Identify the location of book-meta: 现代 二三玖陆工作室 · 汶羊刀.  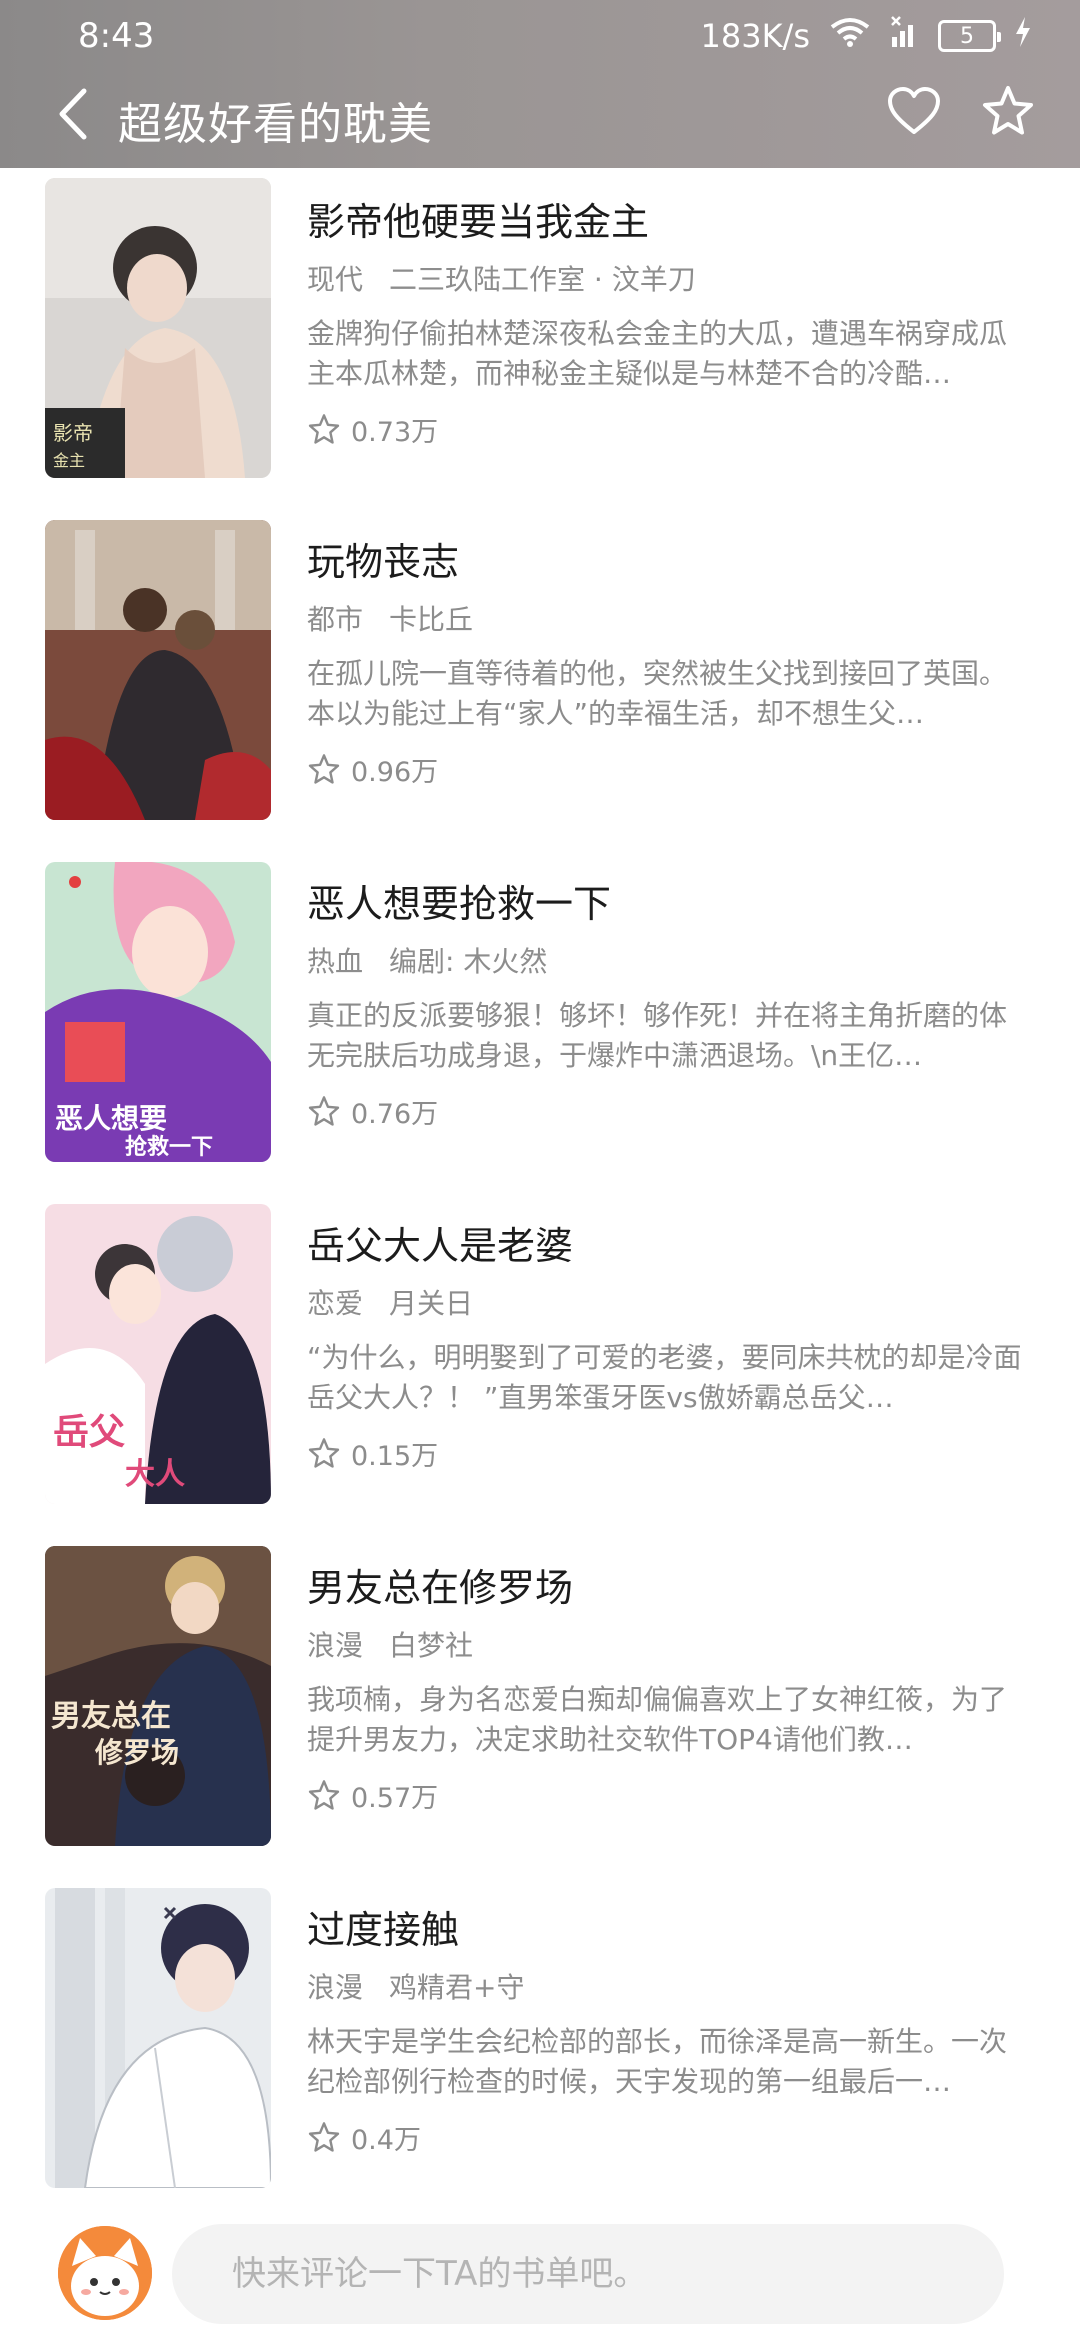
(667, 280).